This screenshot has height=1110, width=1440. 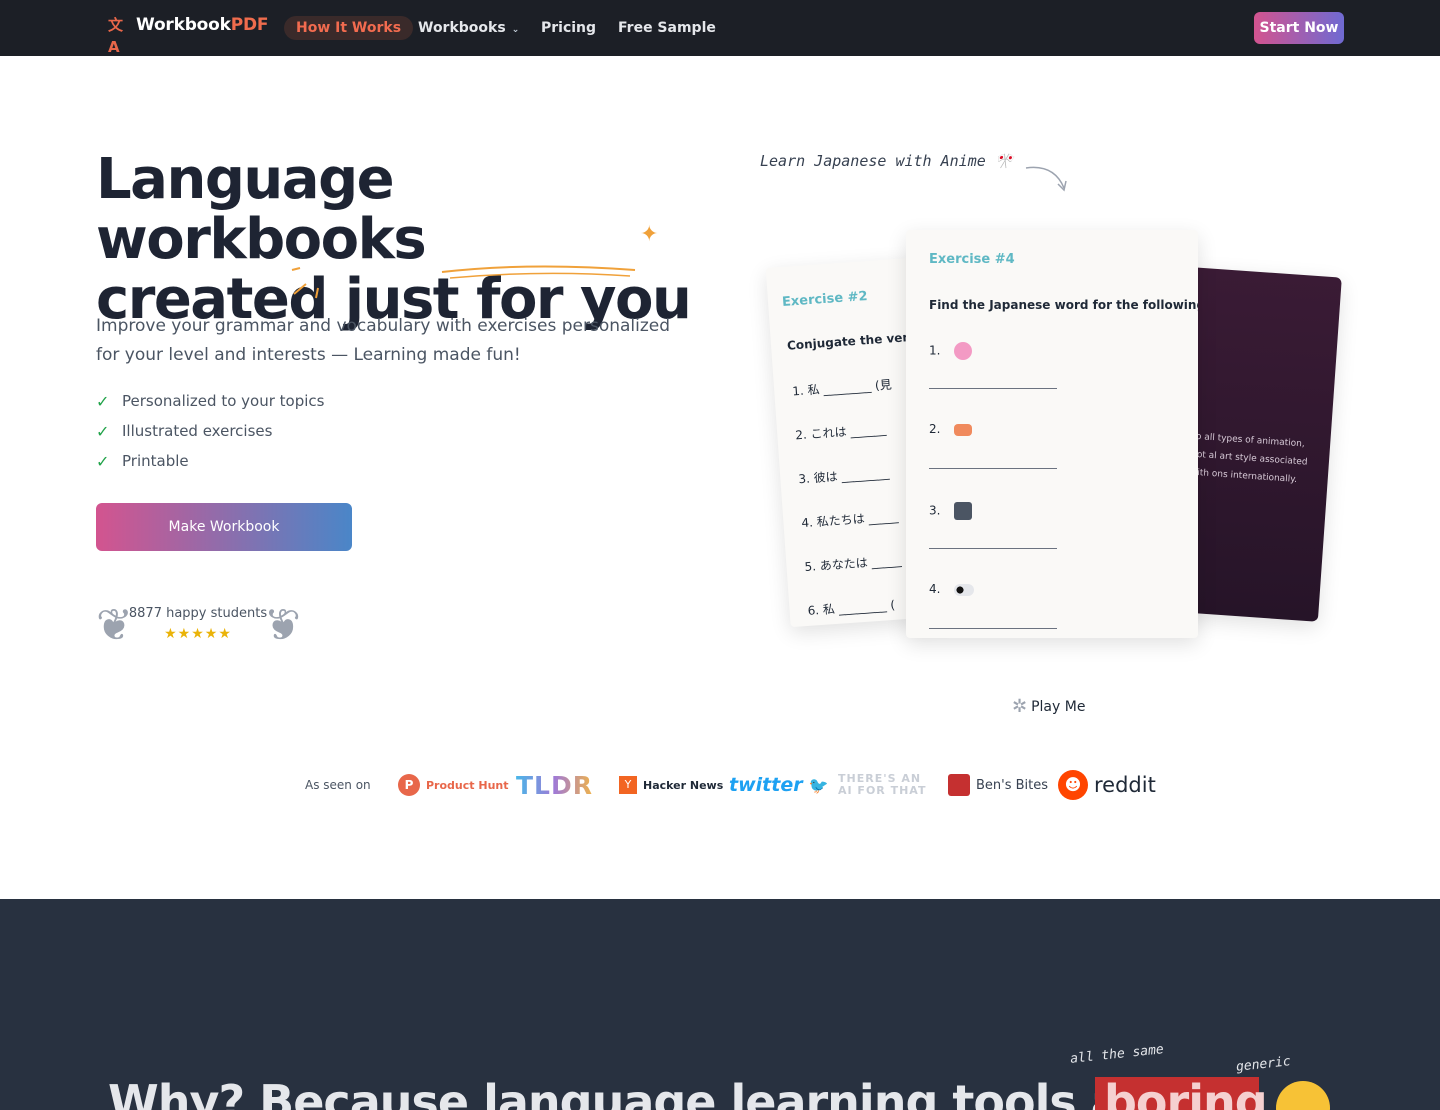 I want to click on item-number: 4., so click(x=935, y=589).